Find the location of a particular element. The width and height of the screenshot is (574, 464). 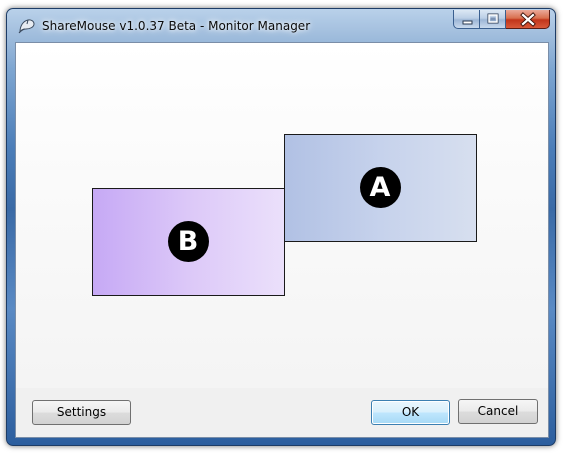

cancel-button: Cancel is located at coordinates (498, 411).